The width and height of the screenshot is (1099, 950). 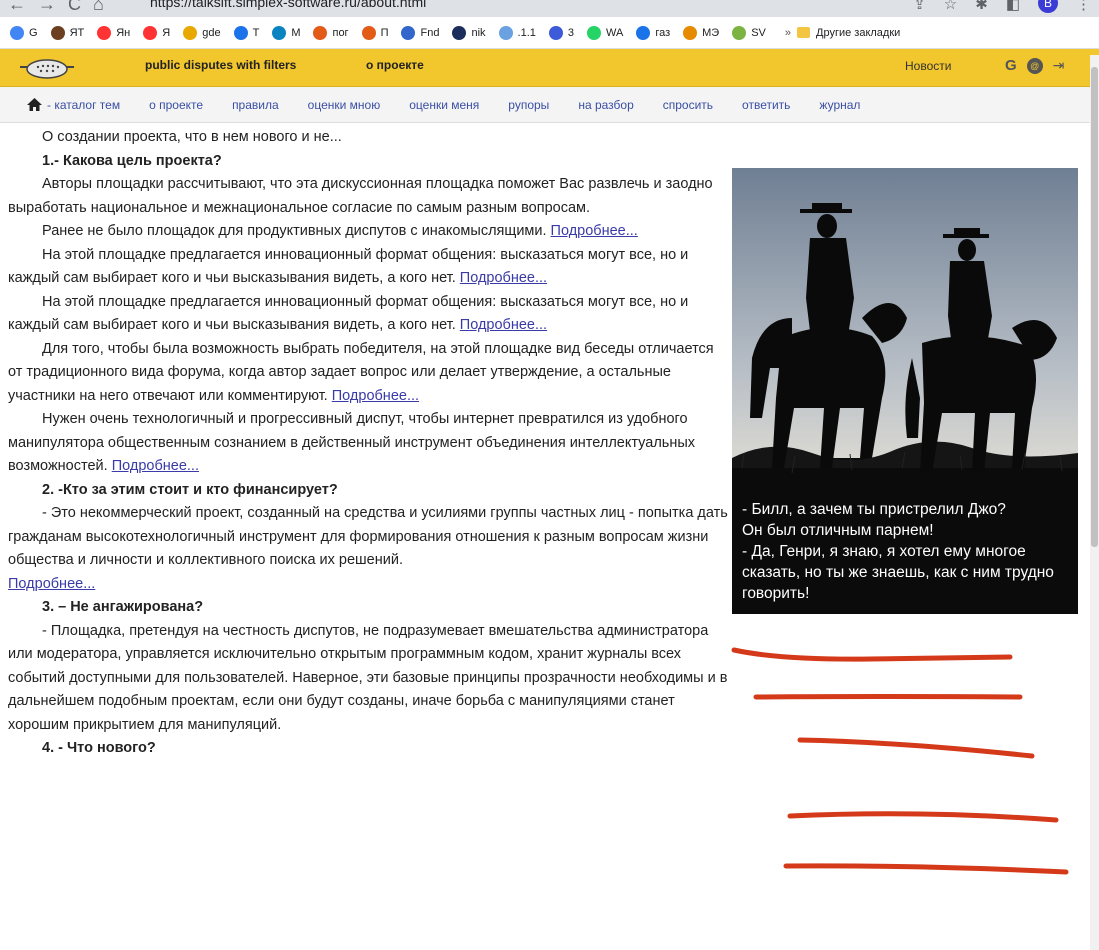 I want to click on bookmark-label: пог, so click(x=340, y=32).